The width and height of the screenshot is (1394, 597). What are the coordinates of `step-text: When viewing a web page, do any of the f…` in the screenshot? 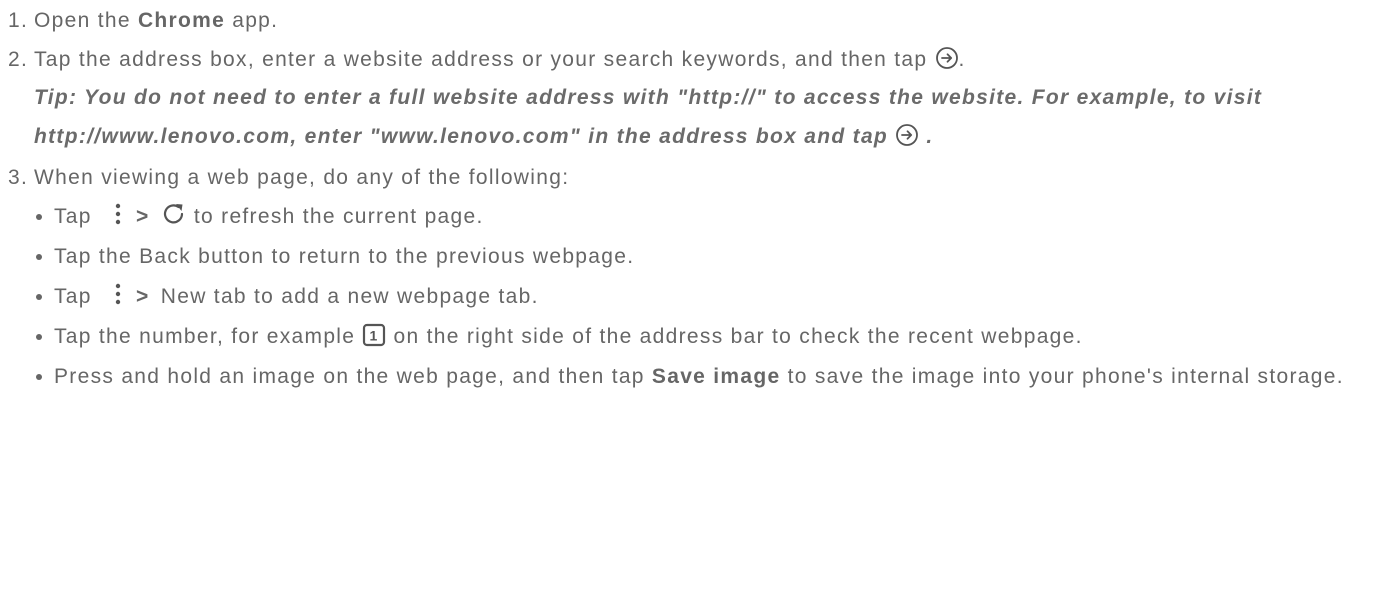 It's located at (302, 177).